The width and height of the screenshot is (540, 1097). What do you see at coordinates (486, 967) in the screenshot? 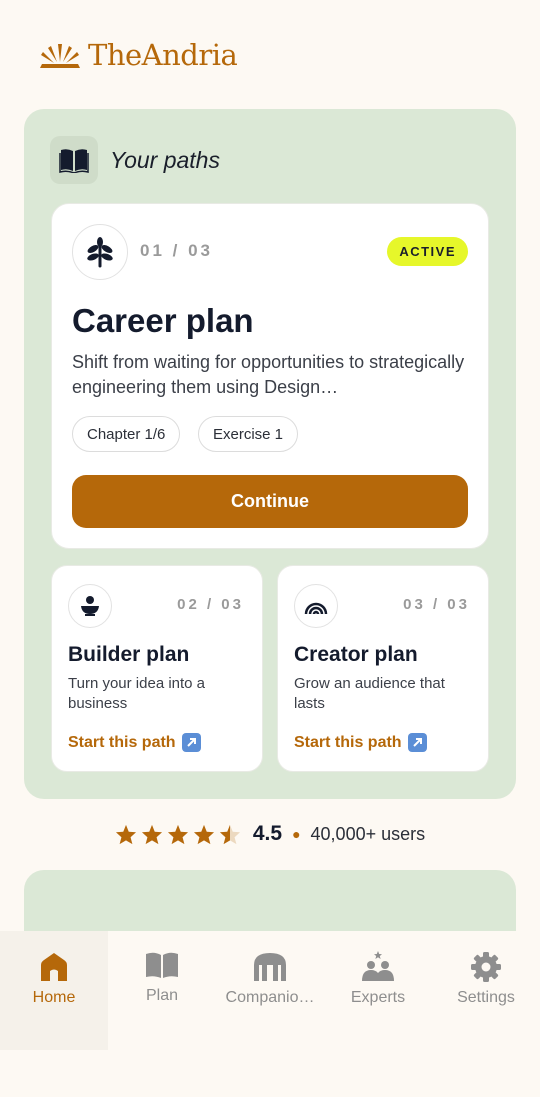
I see `gear-icon` at bounding box center [486, 967].